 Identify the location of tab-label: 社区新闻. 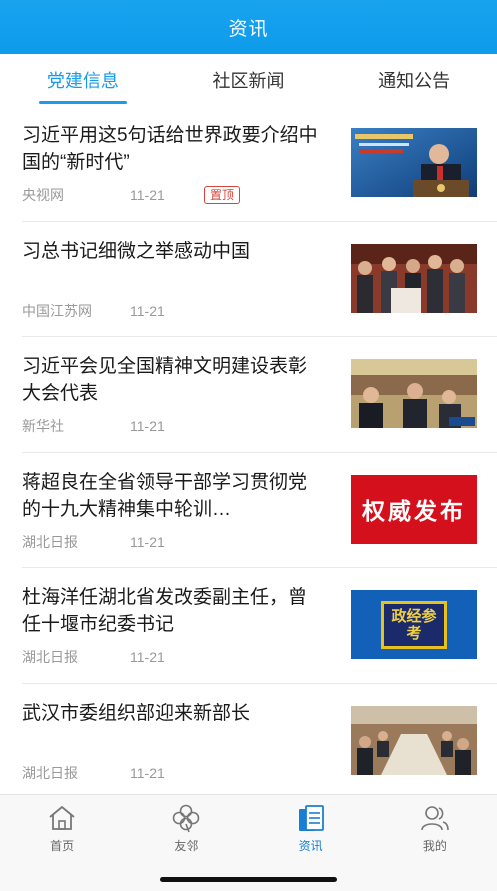
(248, 81).